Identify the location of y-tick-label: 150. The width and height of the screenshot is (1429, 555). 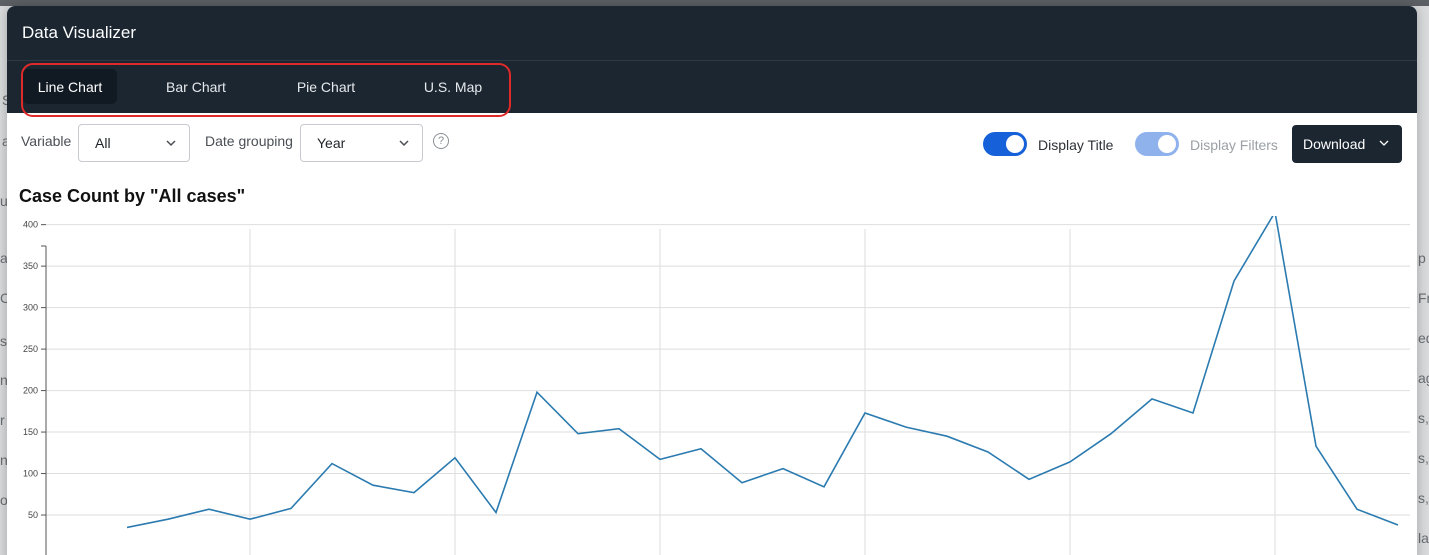
(30, 432).